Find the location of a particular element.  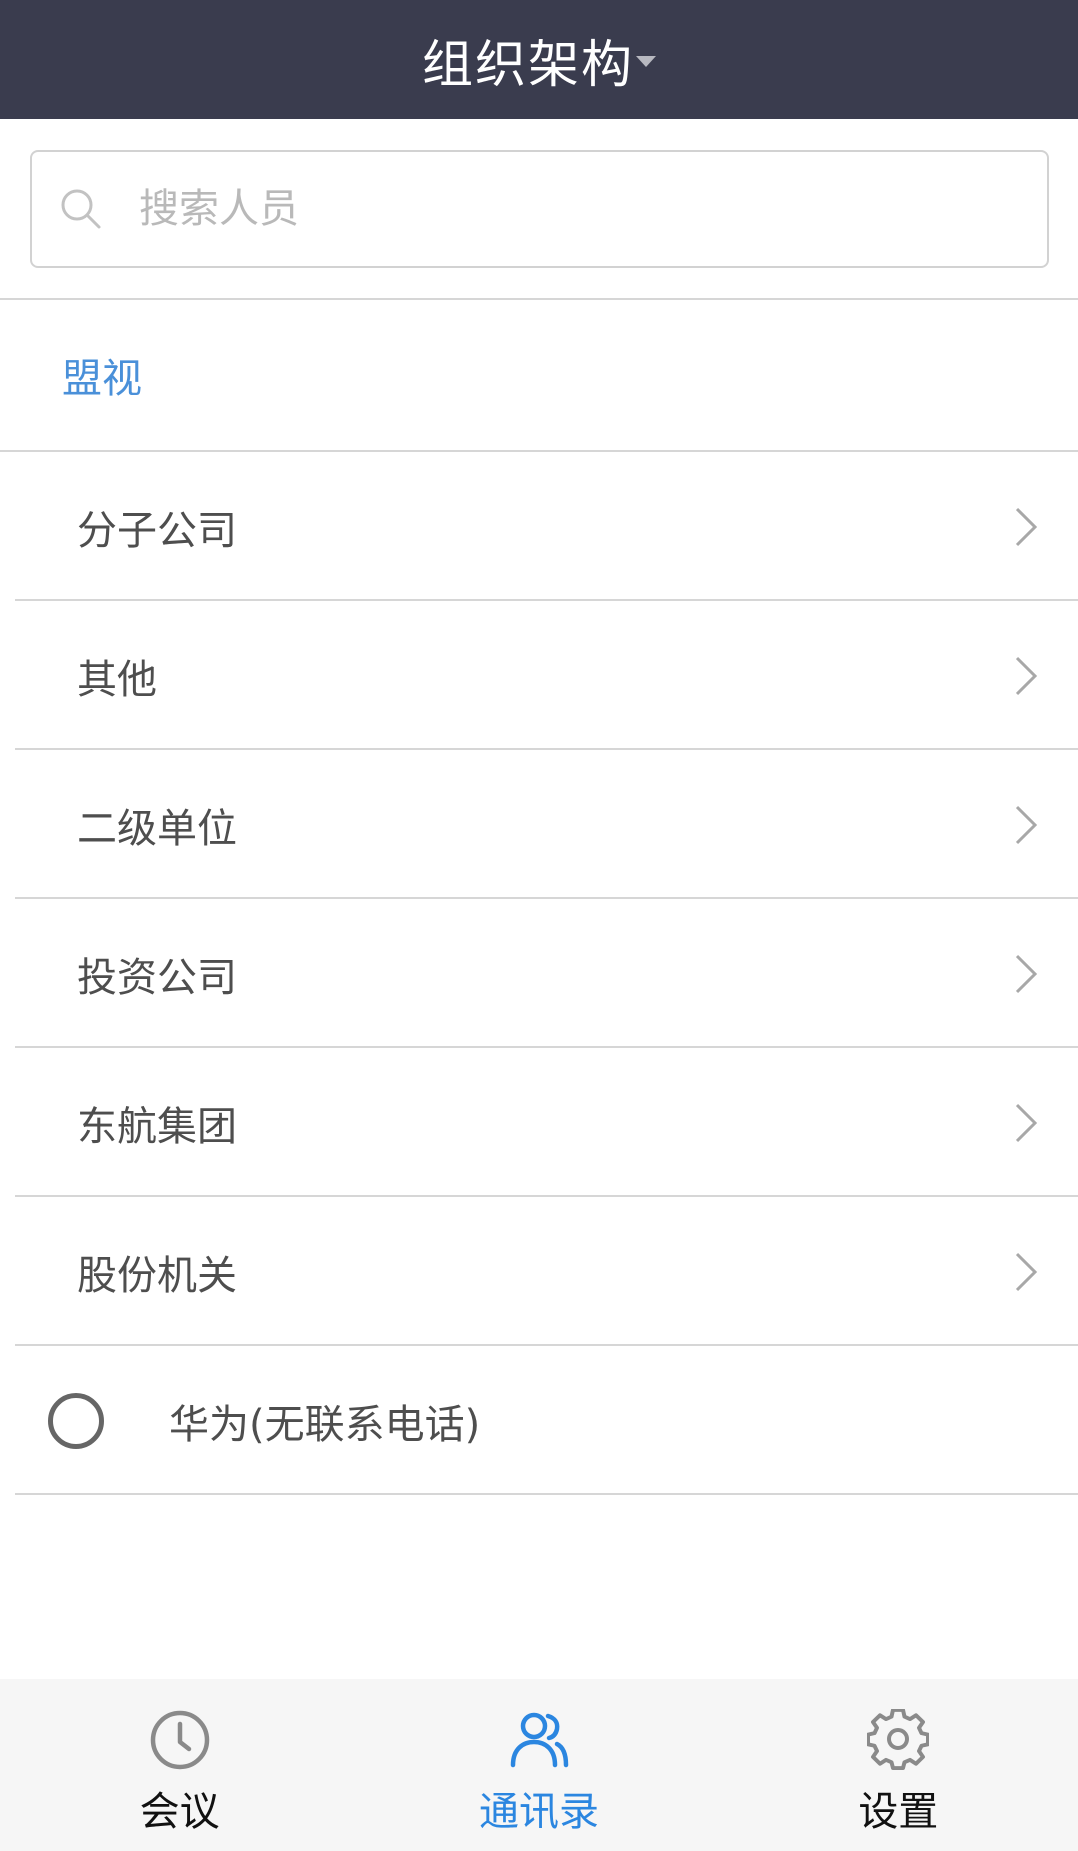

person-label: 华为(无联系电话) is located at coordinates (325, 1424).